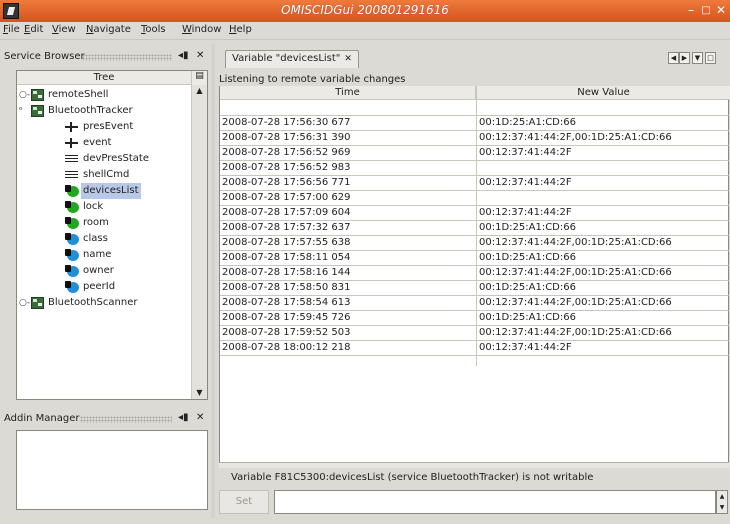  What do you see at coordinates (104, 159) in the screenshot?
I see `tree-item: devPresState` at bounding box center [104, 159].